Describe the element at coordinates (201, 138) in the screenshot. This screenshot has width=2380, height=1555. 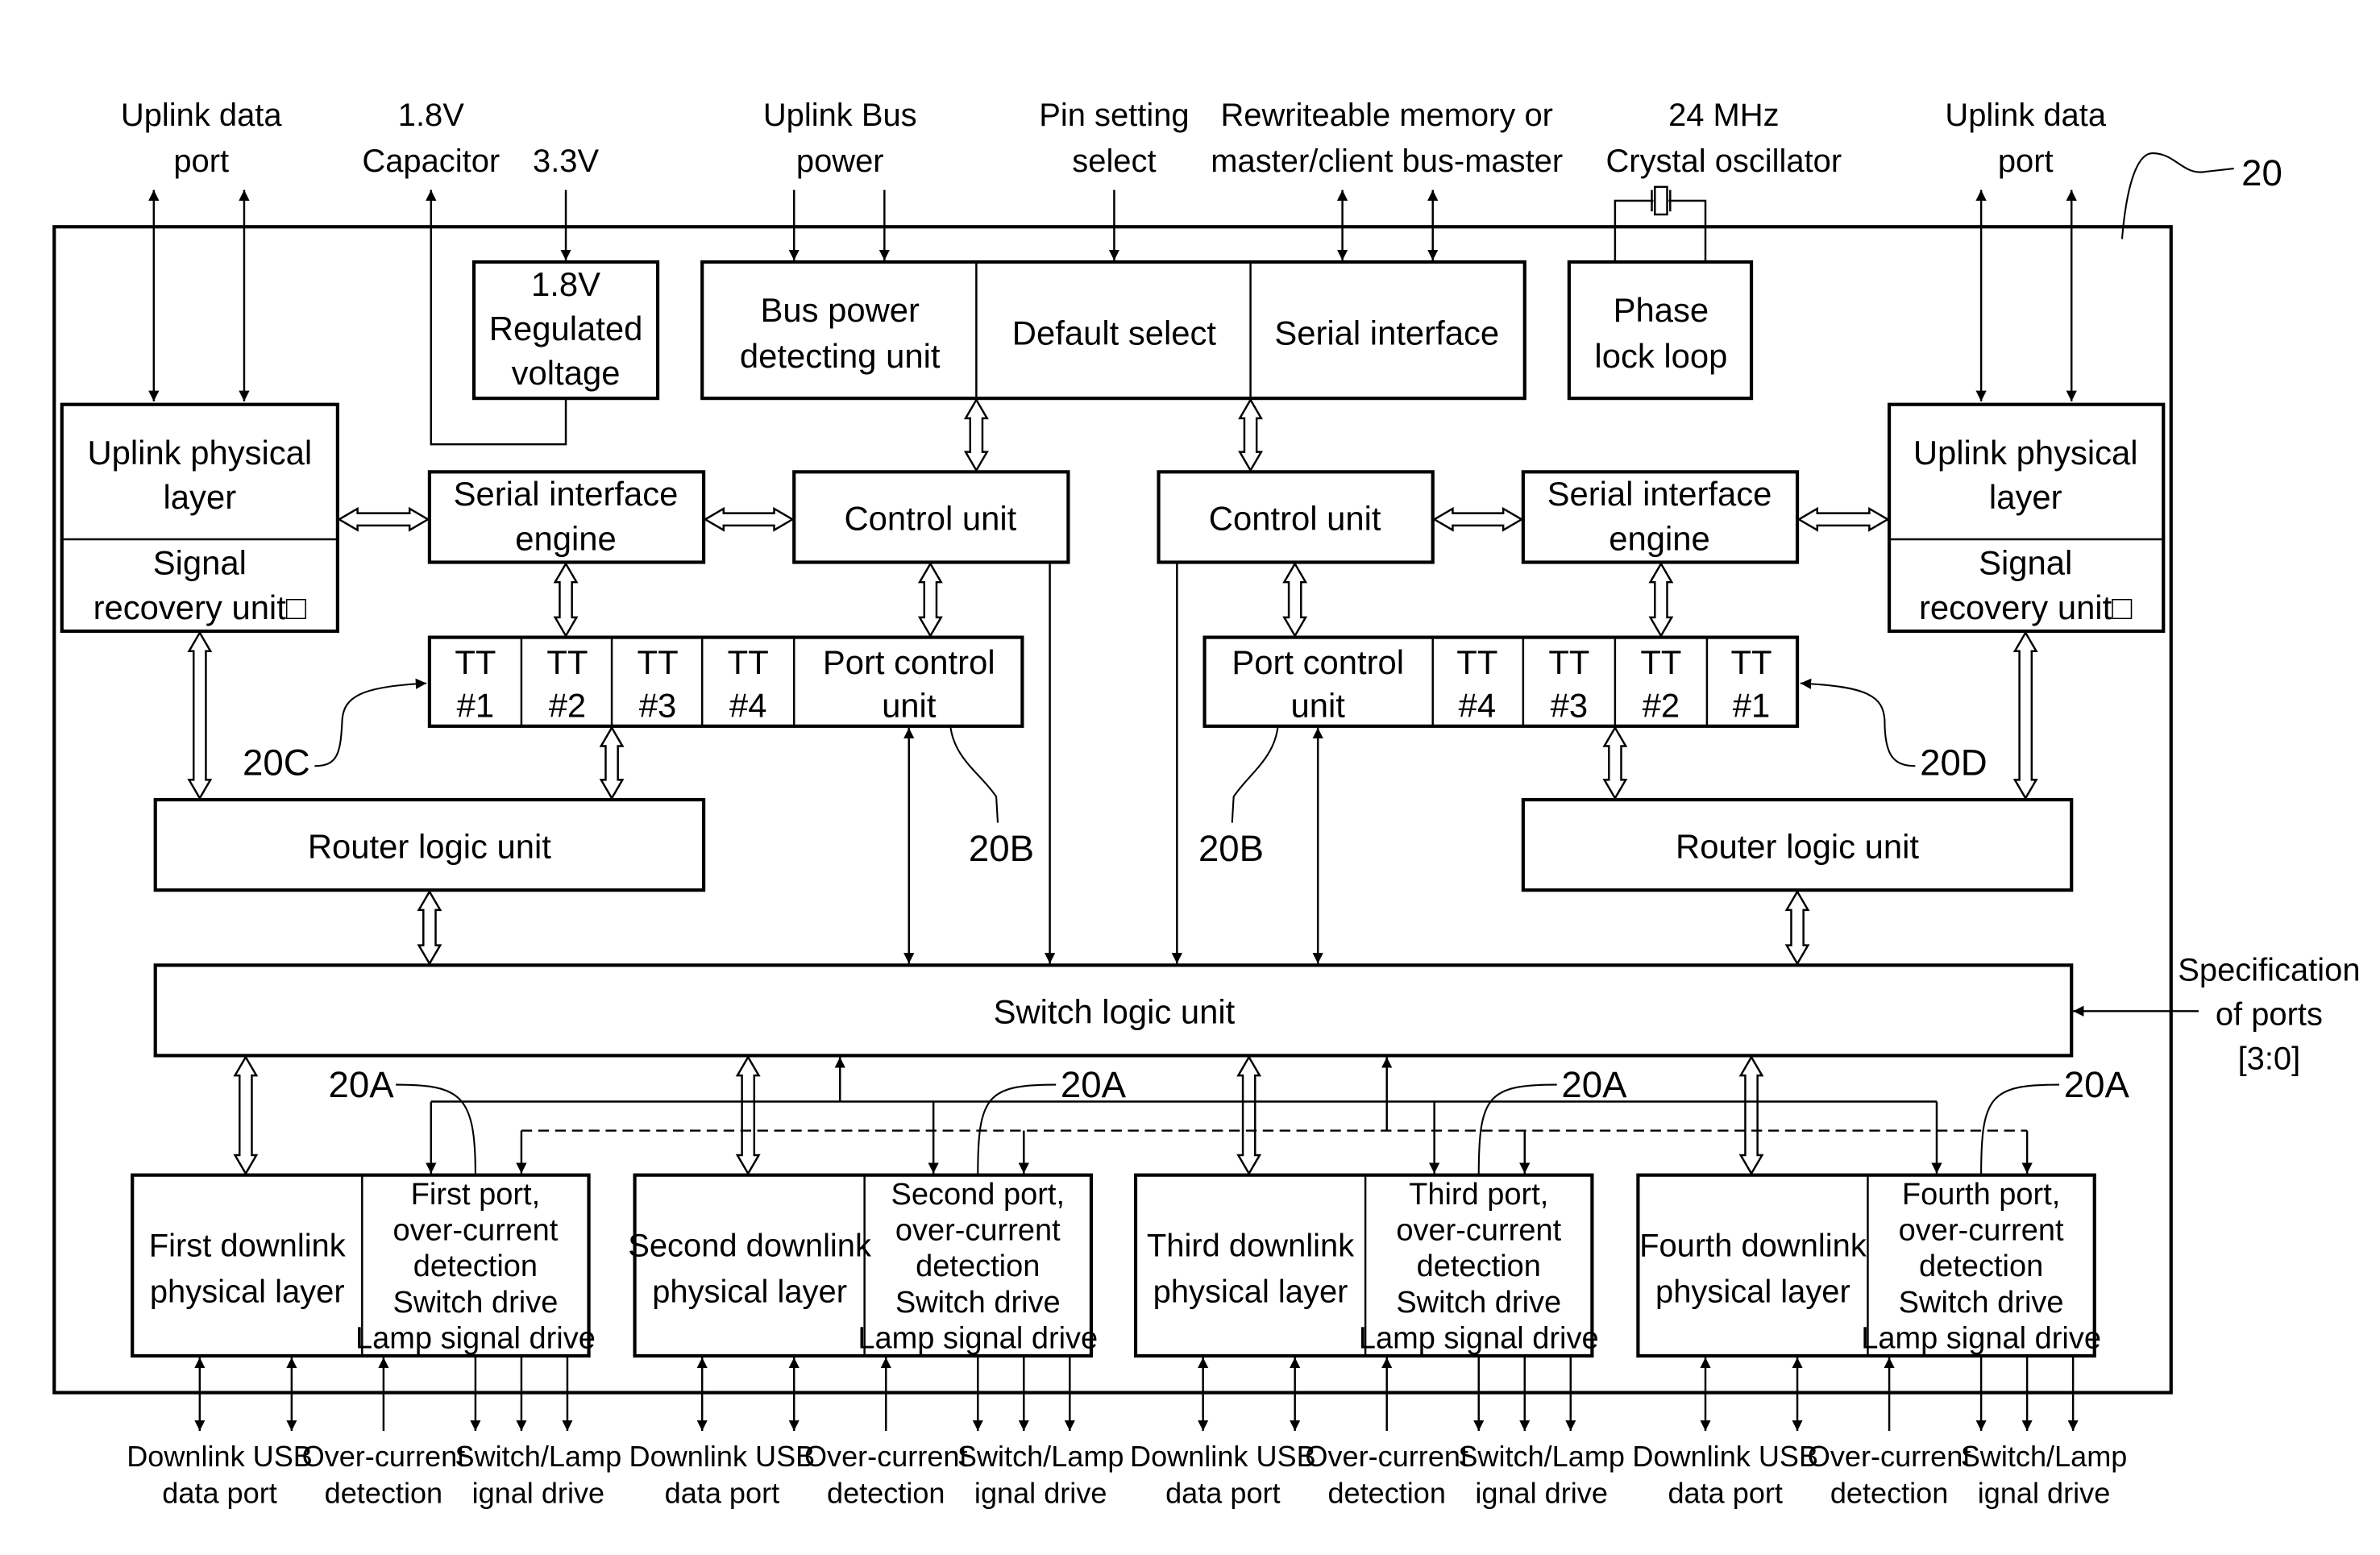
I see `label-uplink-data-port-left: Uplink data port` at that location.